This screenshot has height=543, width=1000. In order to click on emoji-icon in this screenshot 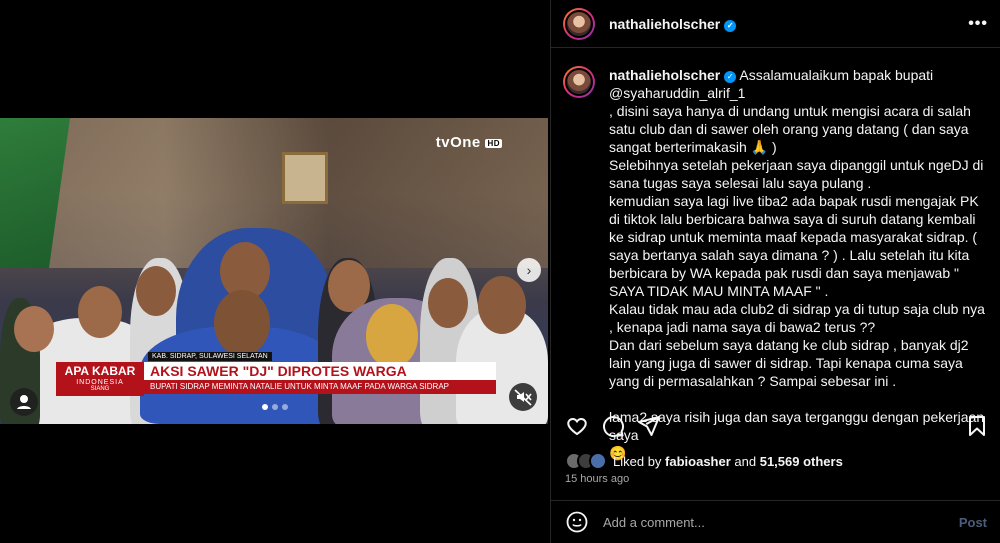, I will do `click(577, 522)`.